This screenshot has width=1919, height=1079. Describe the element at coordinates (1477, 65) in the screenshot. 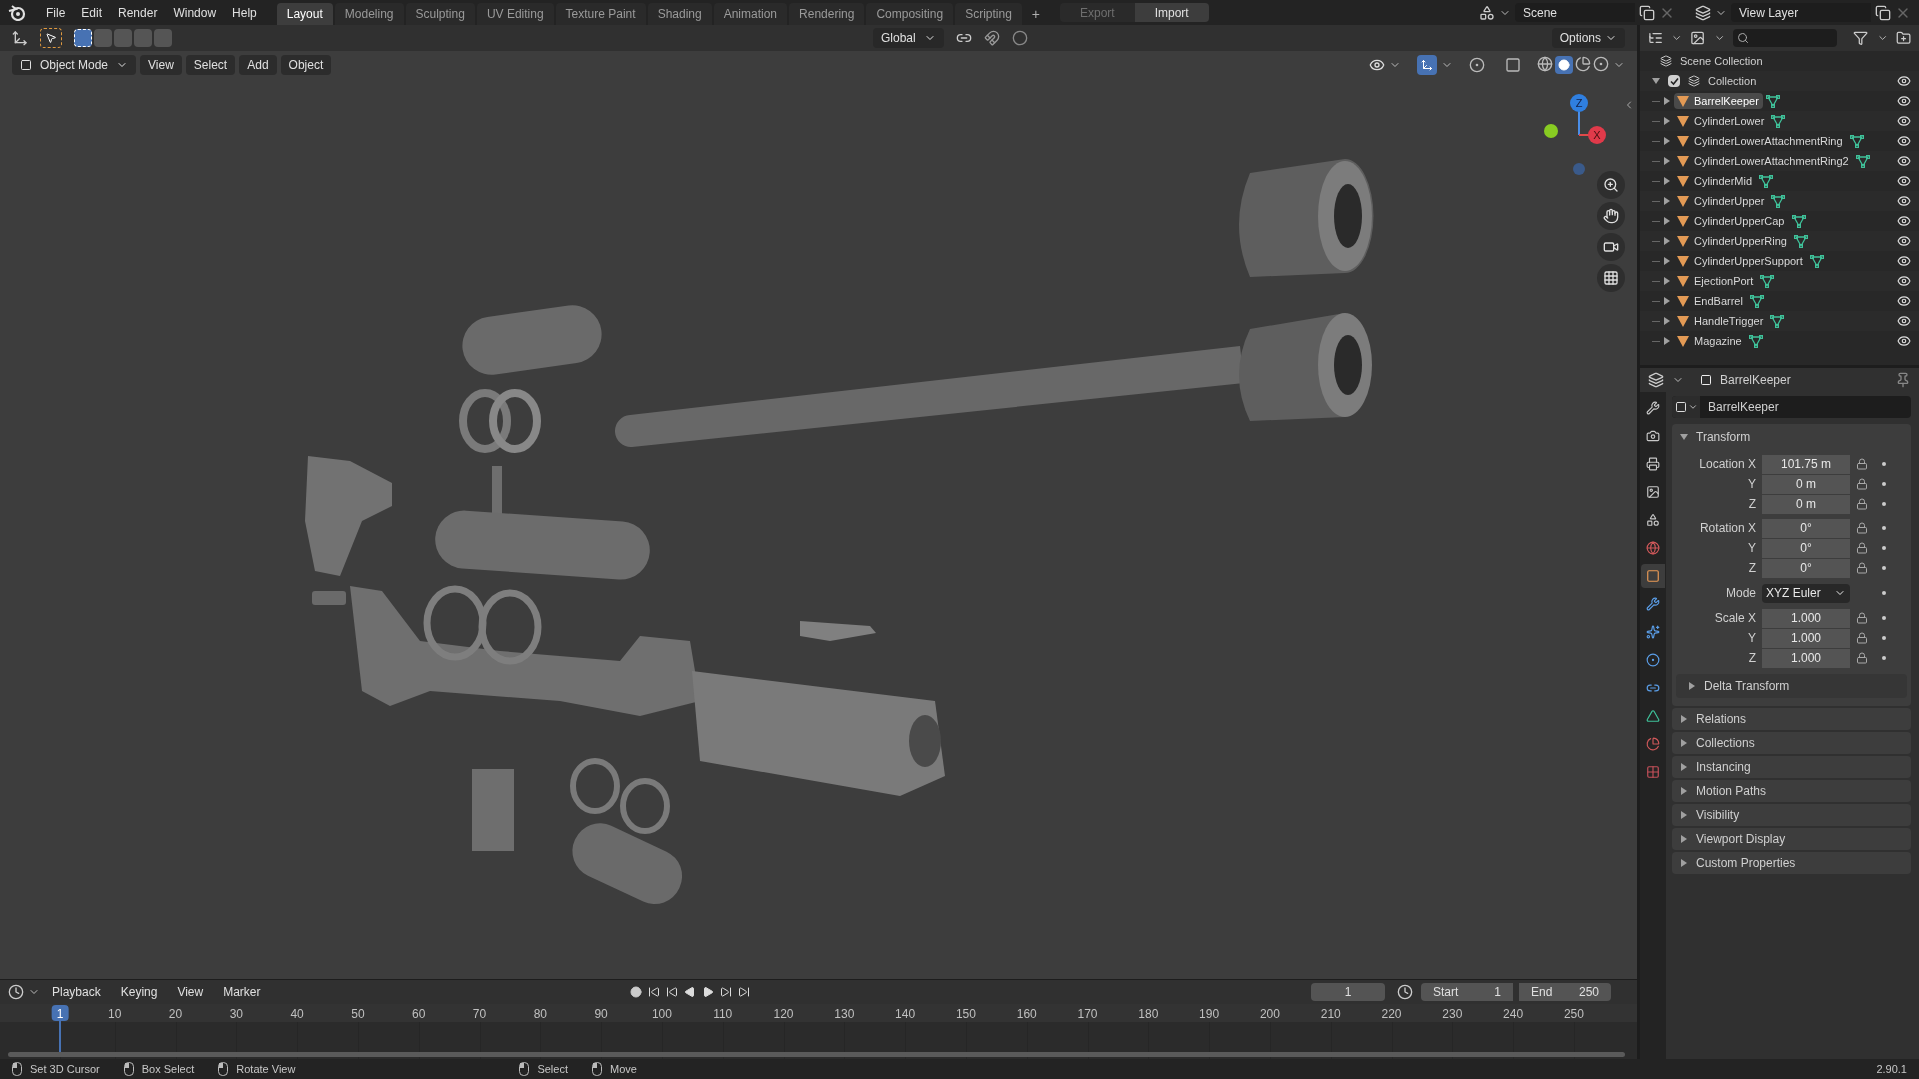

I see `overlay-icon` at that location.